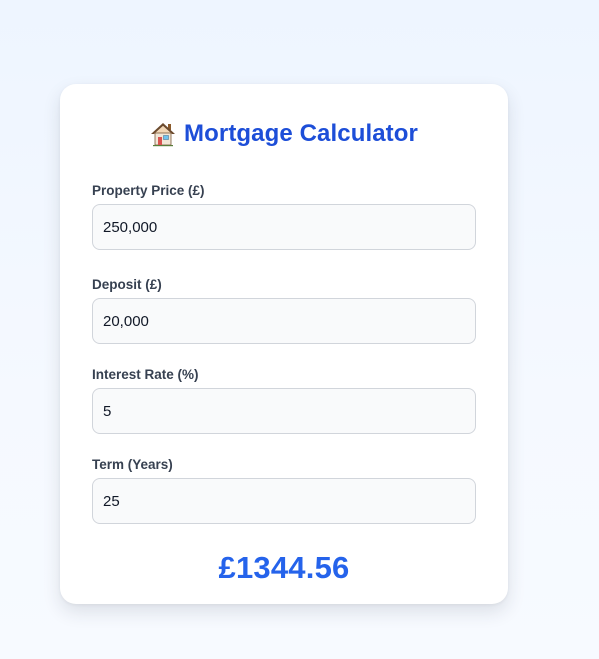  I want to click on term-years-field: Term (Years), so click(284, 491).